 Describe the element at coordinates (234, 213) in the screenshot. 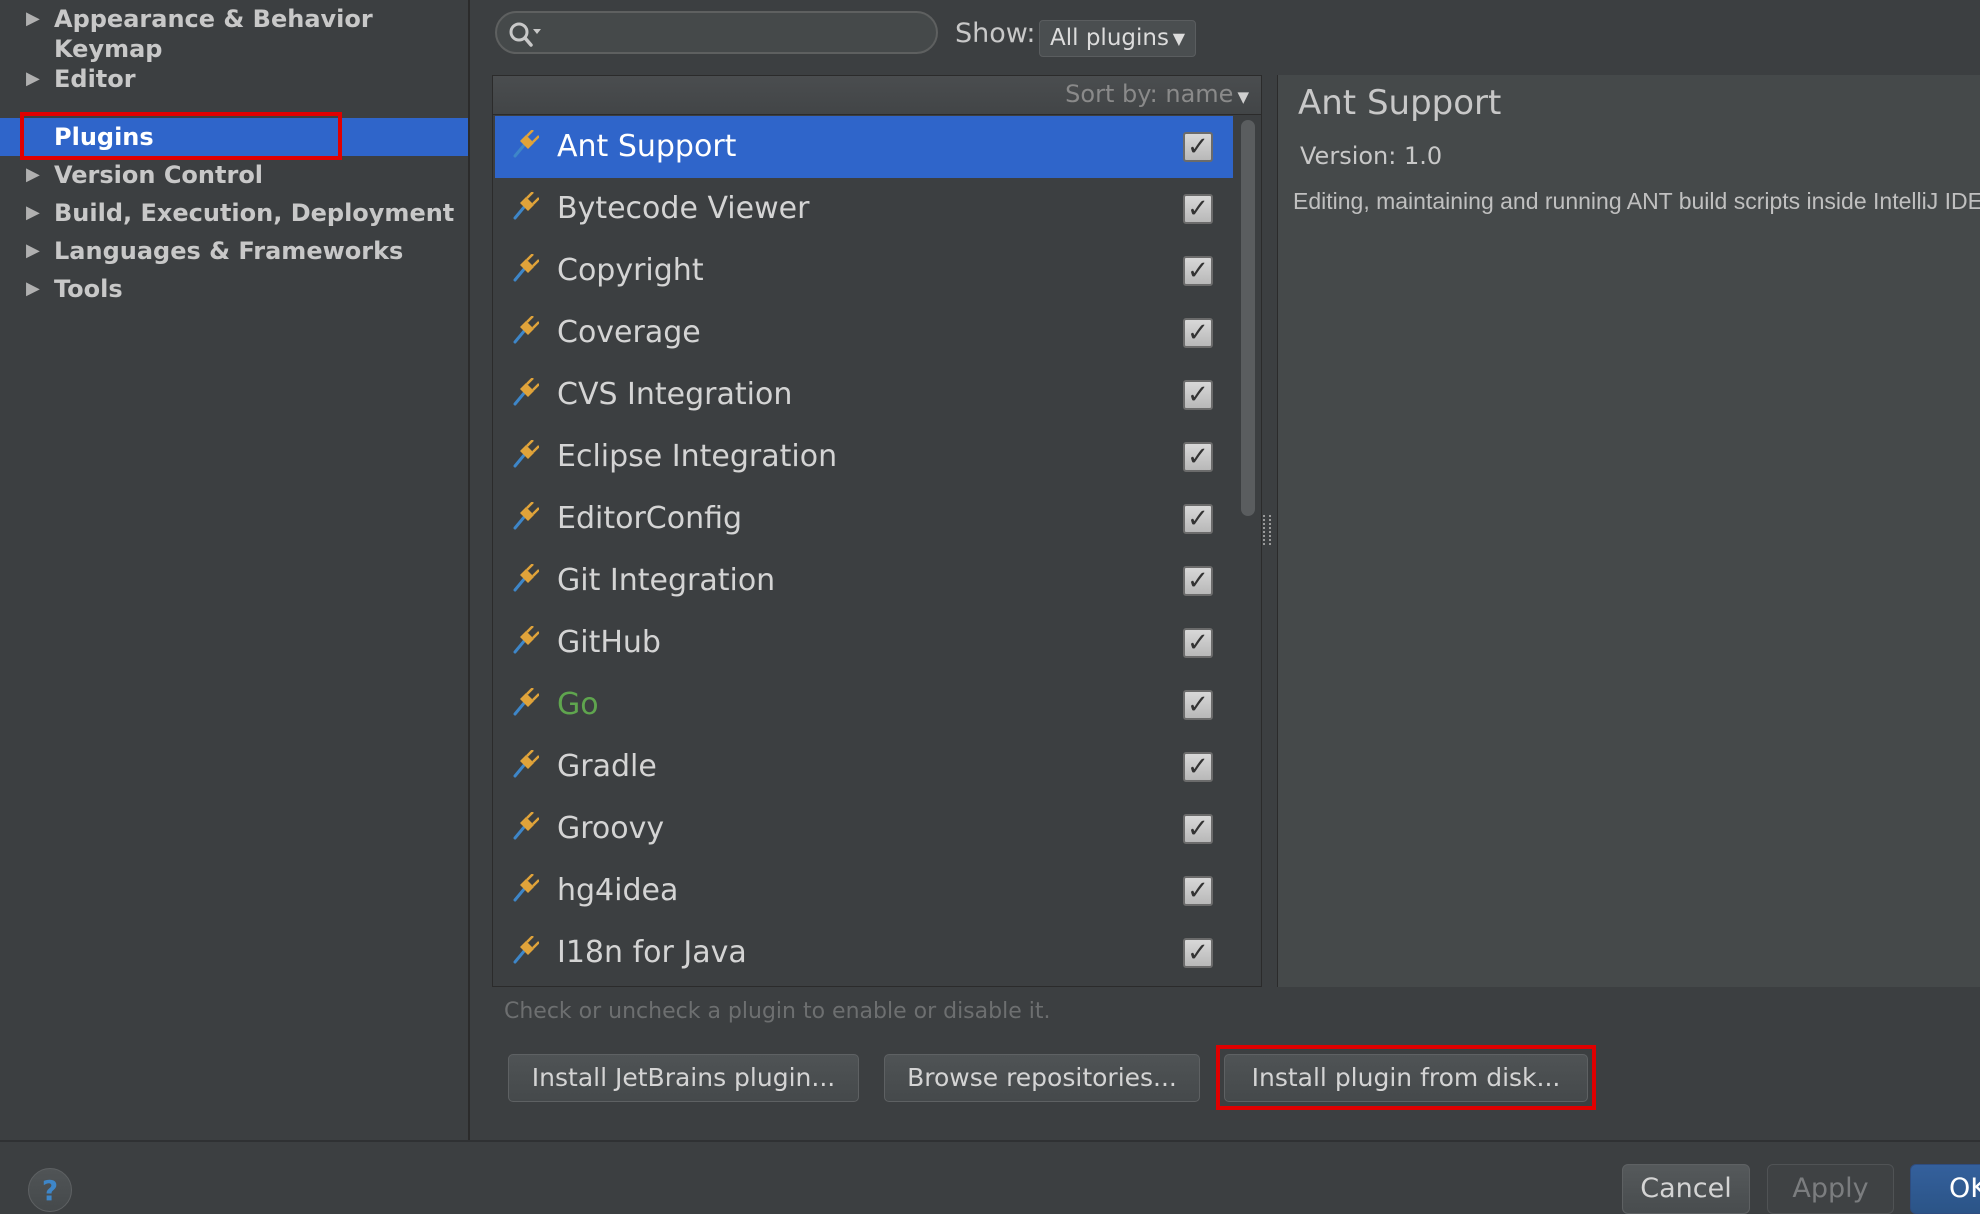

I see `sidebar-item-build-execution-deployment: ▶ Build, Execution, Deployment` at that location.